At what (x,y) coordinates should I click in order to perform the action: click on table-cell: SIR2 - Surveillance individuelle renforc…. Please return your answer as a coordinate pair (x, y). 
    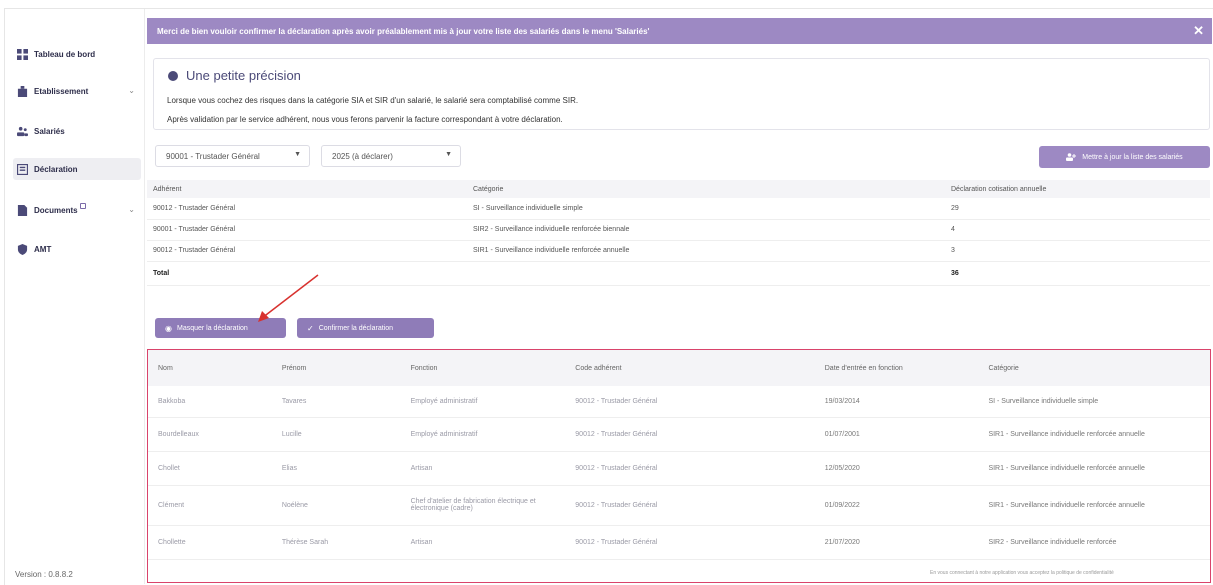
    Looking at the image, I should click on (1094, 542).